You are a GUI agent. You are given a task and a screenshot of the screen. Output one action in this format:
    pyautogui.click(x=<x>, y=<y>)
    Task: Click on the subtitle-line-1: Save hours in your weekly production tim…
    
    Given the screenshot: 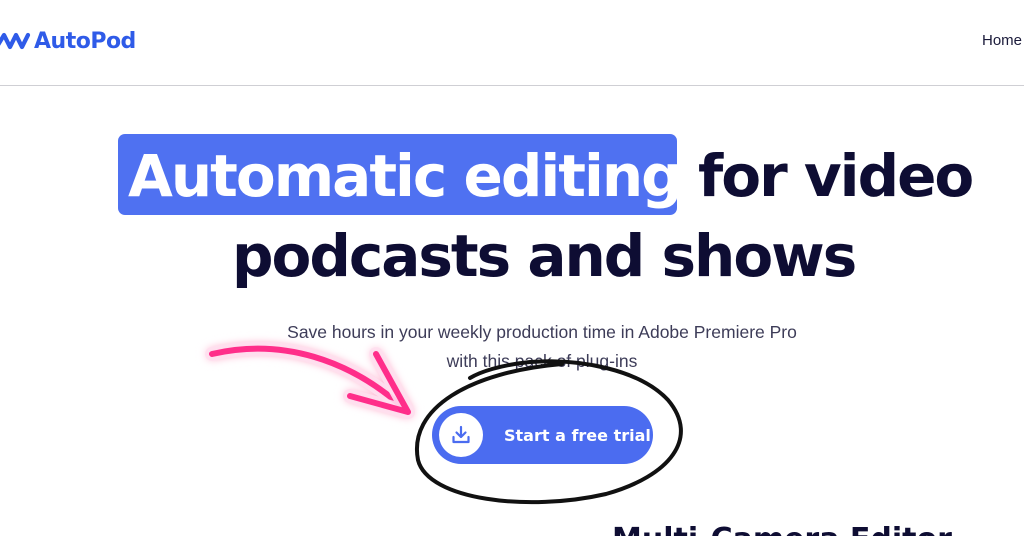 What is the action you would take?
    pyautogui.click(x=542, y=332)
    